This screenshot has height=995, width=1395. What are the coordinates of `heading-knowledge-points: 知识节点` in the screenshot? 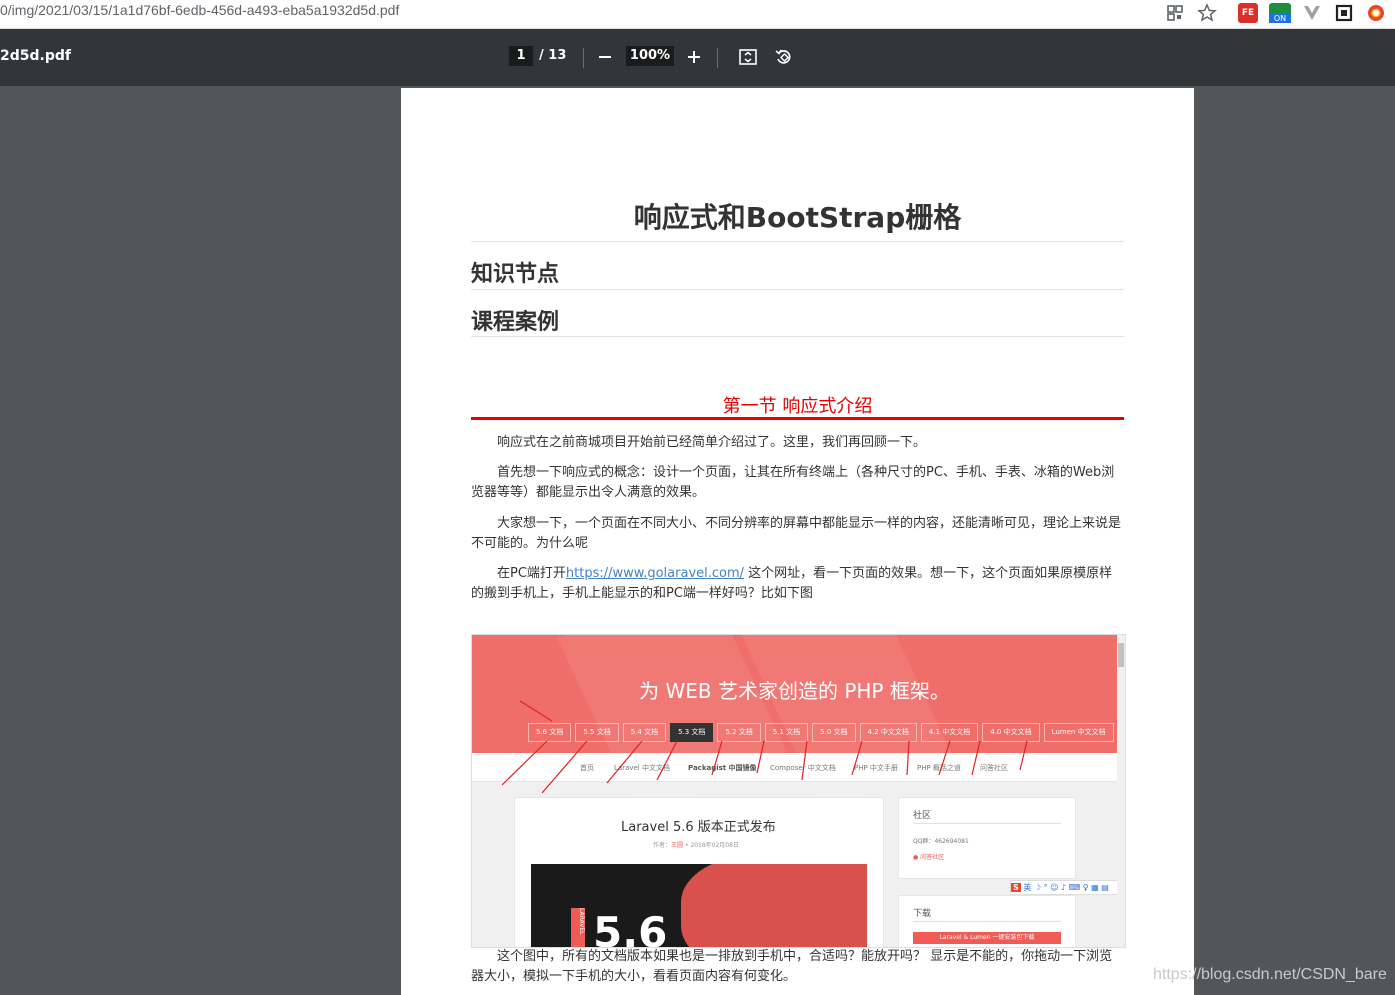 It's located at (515, 274).